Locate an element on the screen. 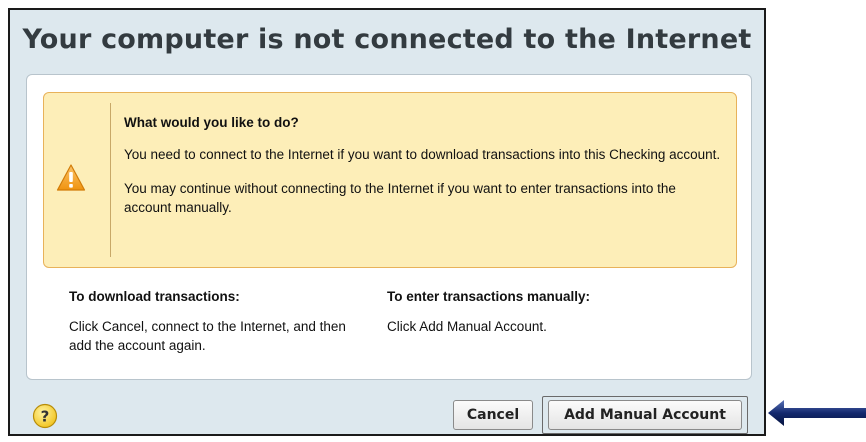 The height and width of the screenshot is (442, 866). manual-text: Click Add Manual Account. is located at coordinates (467, 326).